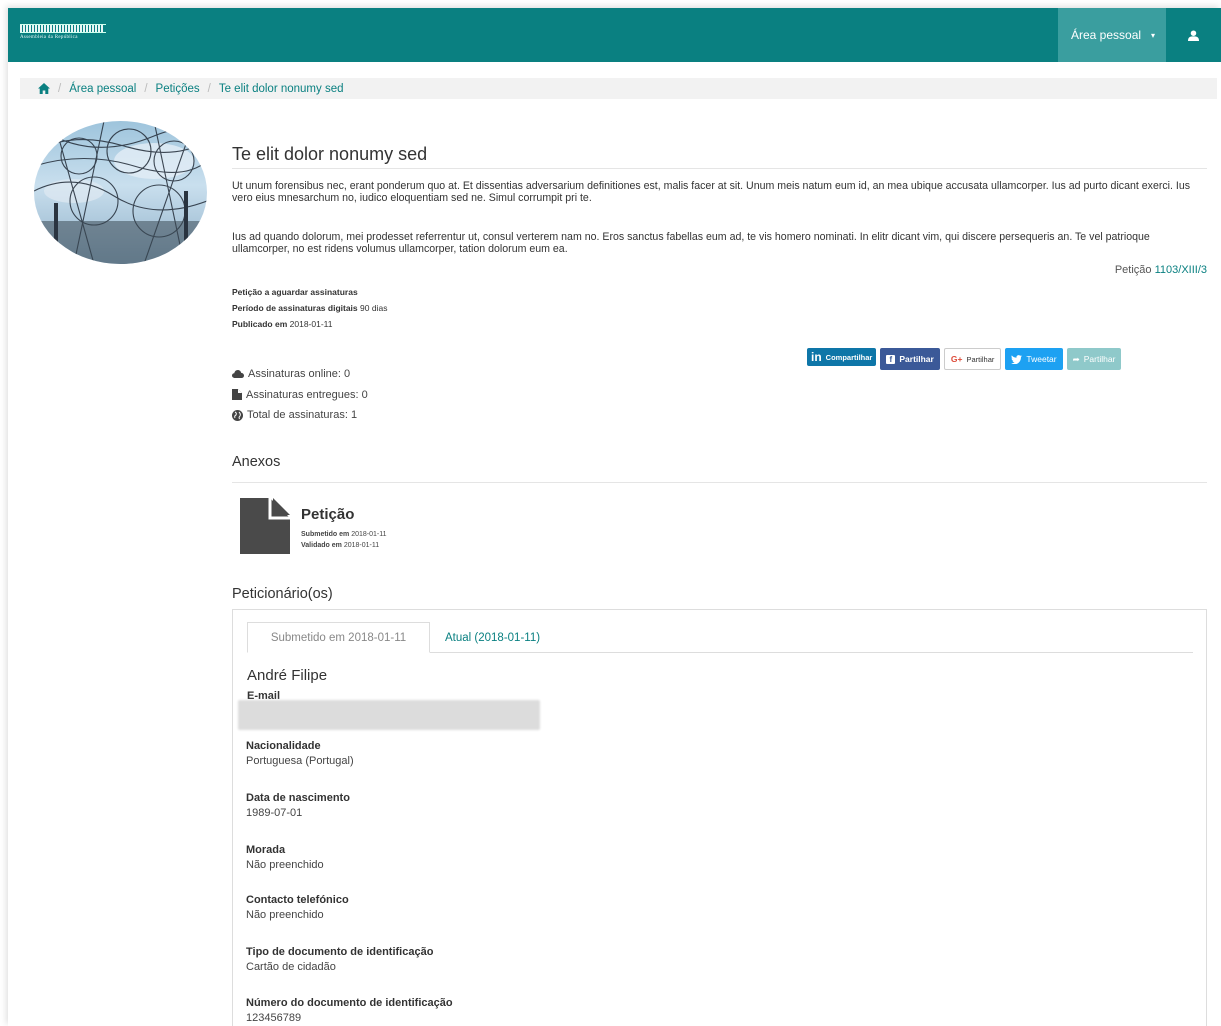 Image resolution: width=1221 pixels, height=1026 pixels. I want to click on period-value: 90 dias, so click(374, 308).